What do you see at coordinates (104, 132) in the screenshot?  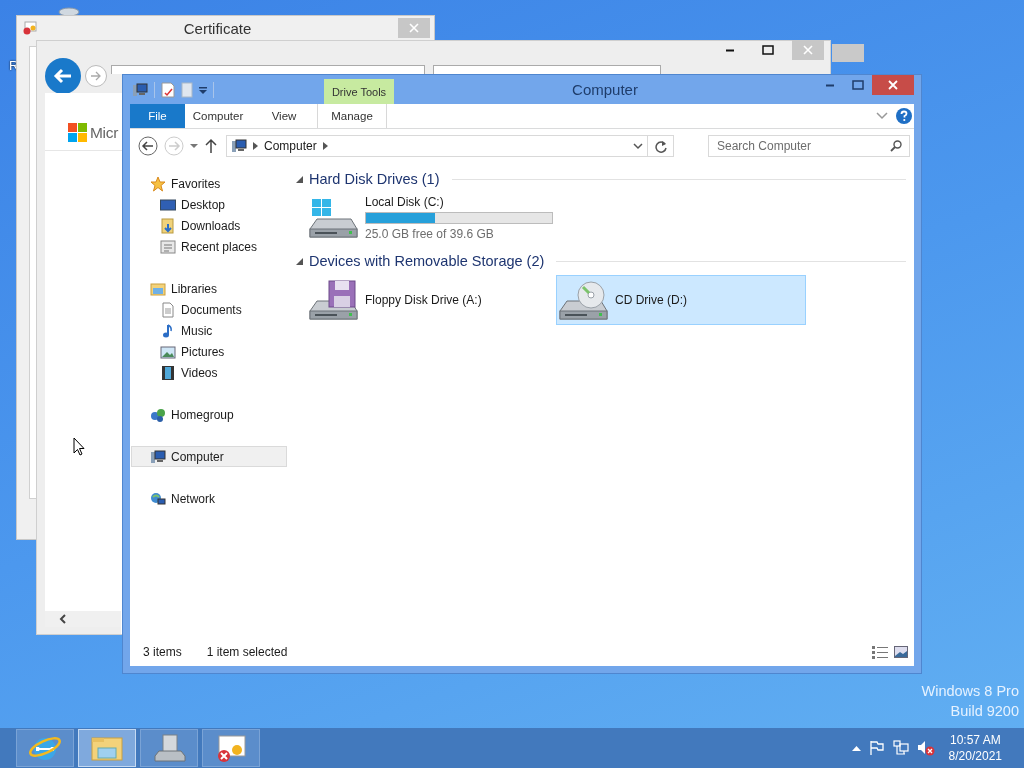 I see `logo-text: Micr` at bounding box center [104, 132].